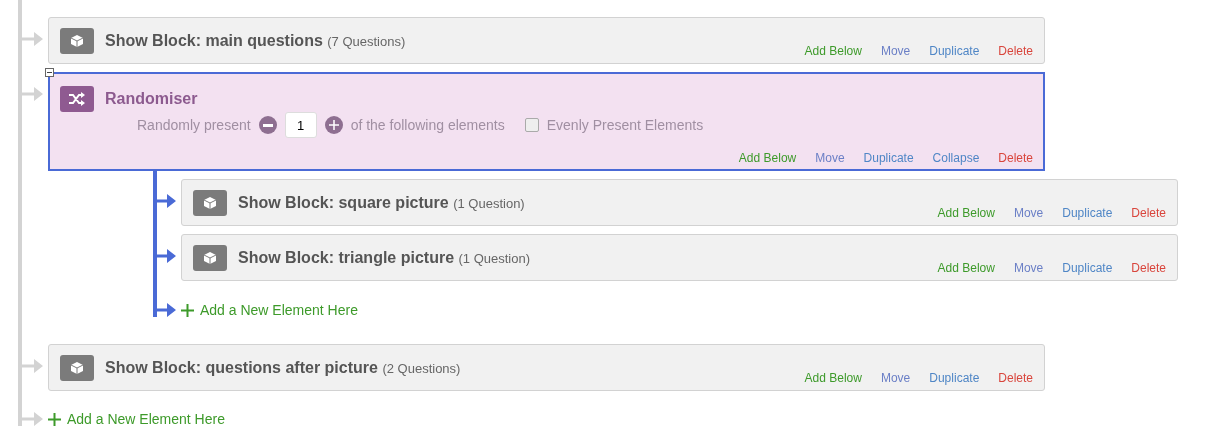  I want to click on evenly-checkbox, so click(531, 125).